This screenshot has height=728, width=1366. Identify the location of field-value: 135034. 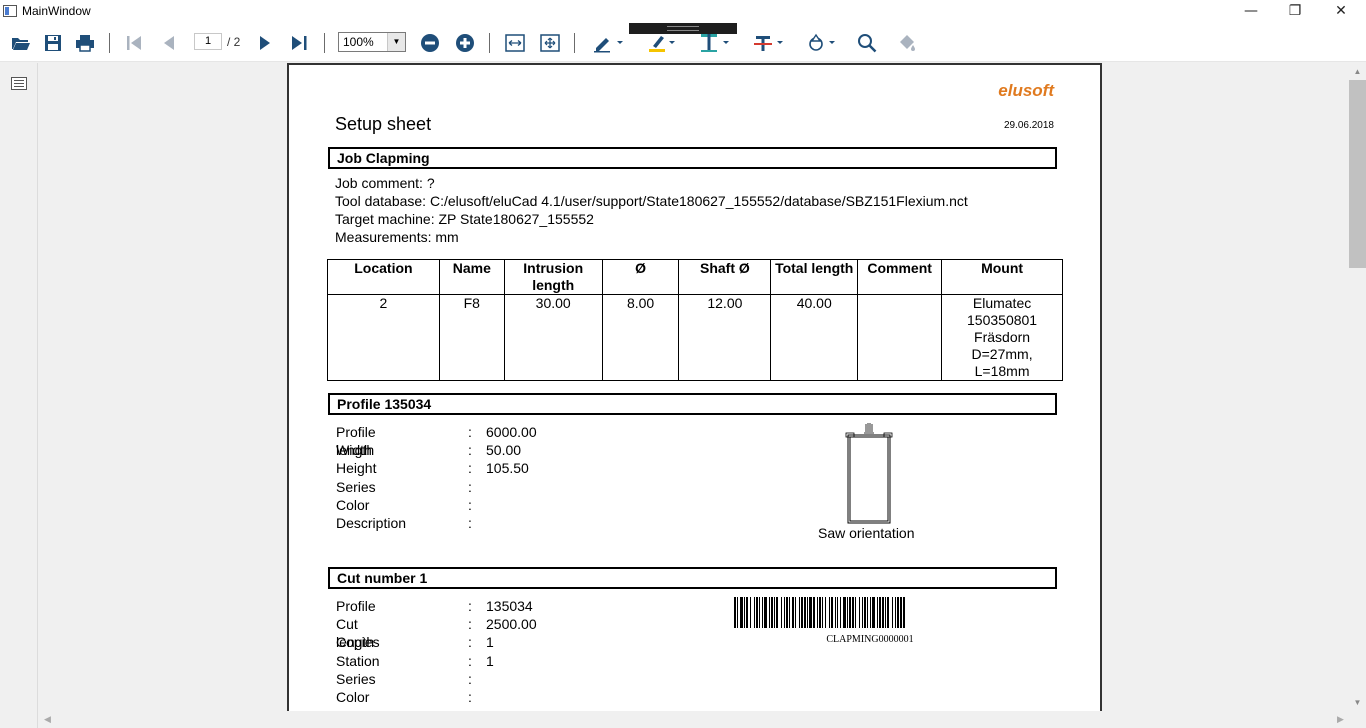
(509, 606).